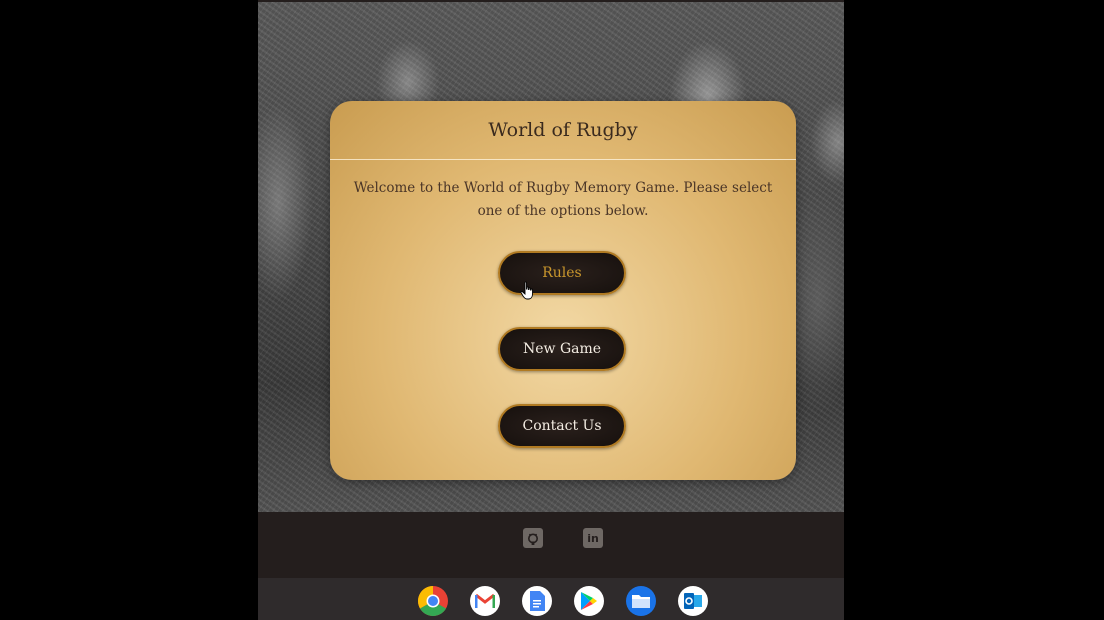  Describe the element at coordinates (433, 601) in the screenshot. I see `chrome-icon` at that location.